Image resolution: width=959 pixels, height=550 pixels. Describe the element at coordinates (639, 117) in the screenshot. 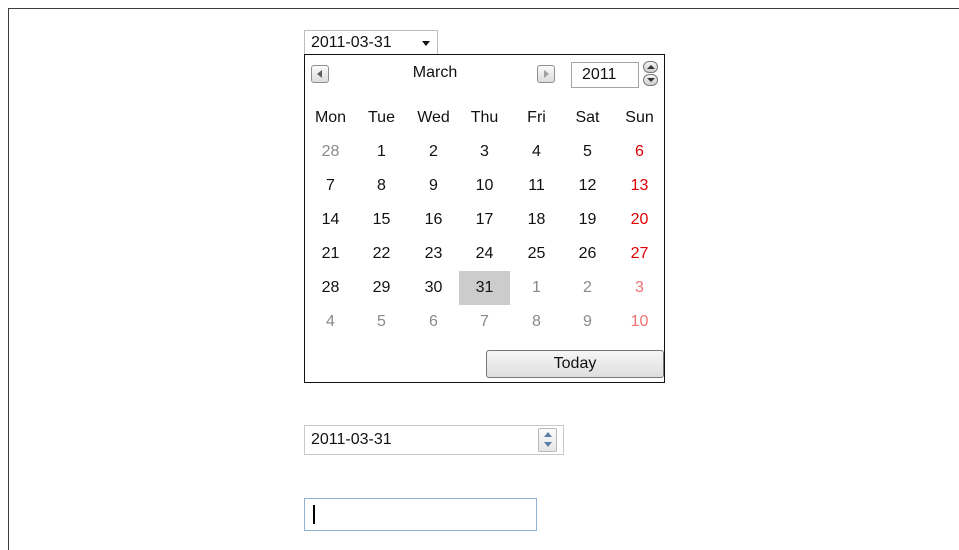

I see `weekday-label: Sun` at that location.